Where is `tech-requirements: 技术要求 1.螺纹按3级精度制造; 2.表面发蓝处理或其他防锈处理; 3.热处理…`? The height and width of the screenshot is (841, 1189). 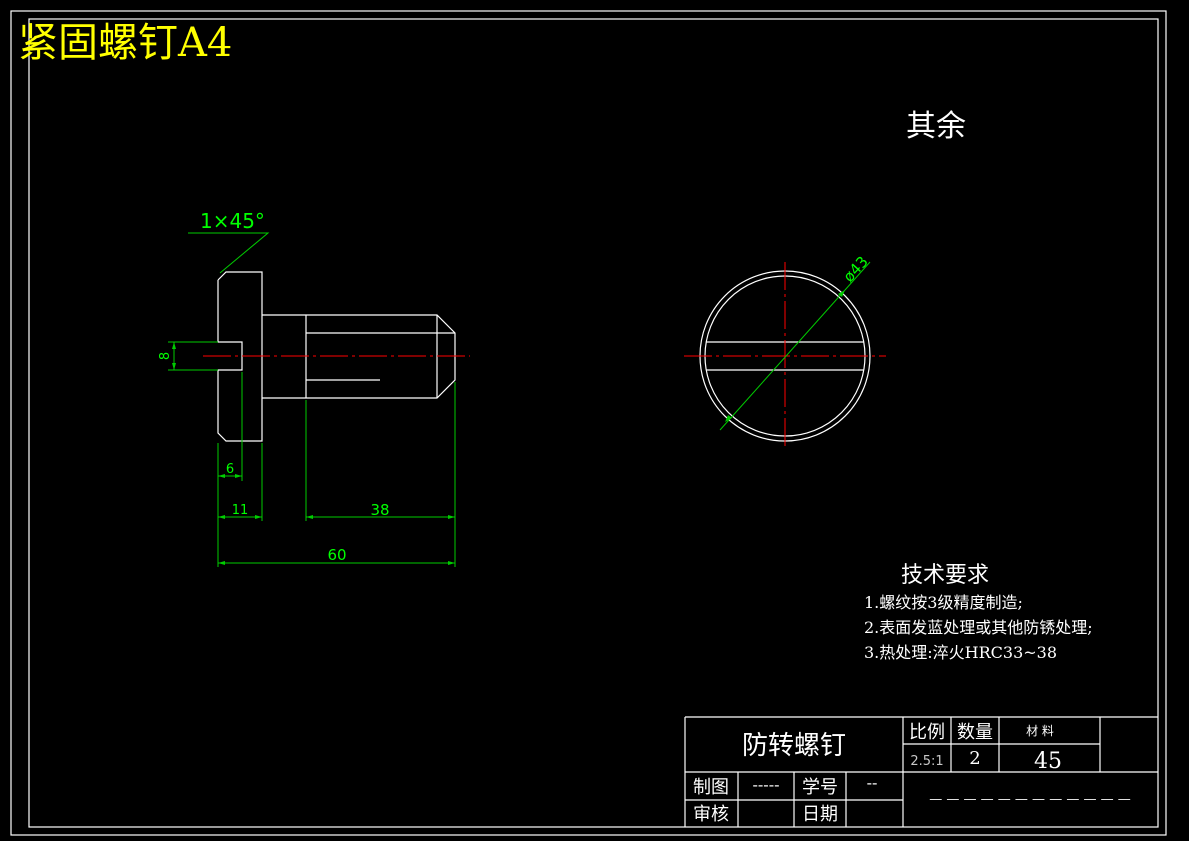 tech-requirements: 技术要求 1.螺纹按3级精度制造; 2.表面发蓝处理或其他防锈处理; 3.热处理… is located at coordinates (978, 612).